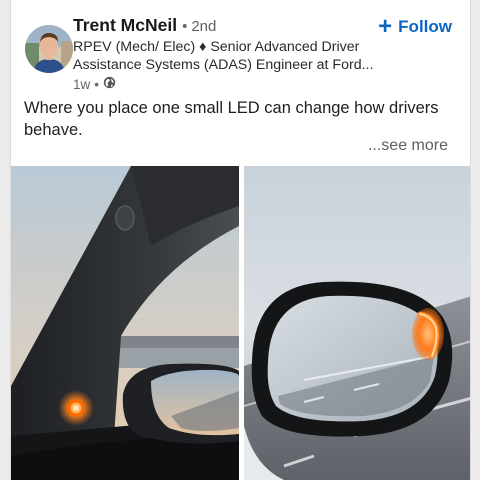 The height and width of the screenshot is (480, 480). I want to click on connection-degree: 2nd, so click(204, 26).